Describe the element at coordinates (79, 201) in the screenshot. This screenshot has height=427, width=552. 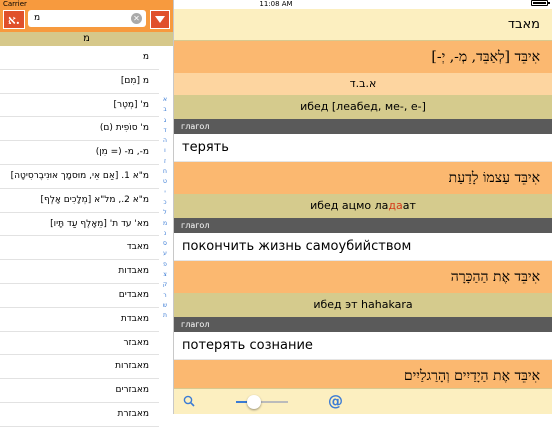
I see `list-item: מ"א 2., מל"א [מְלָכִים אָלֶף]` at that location.